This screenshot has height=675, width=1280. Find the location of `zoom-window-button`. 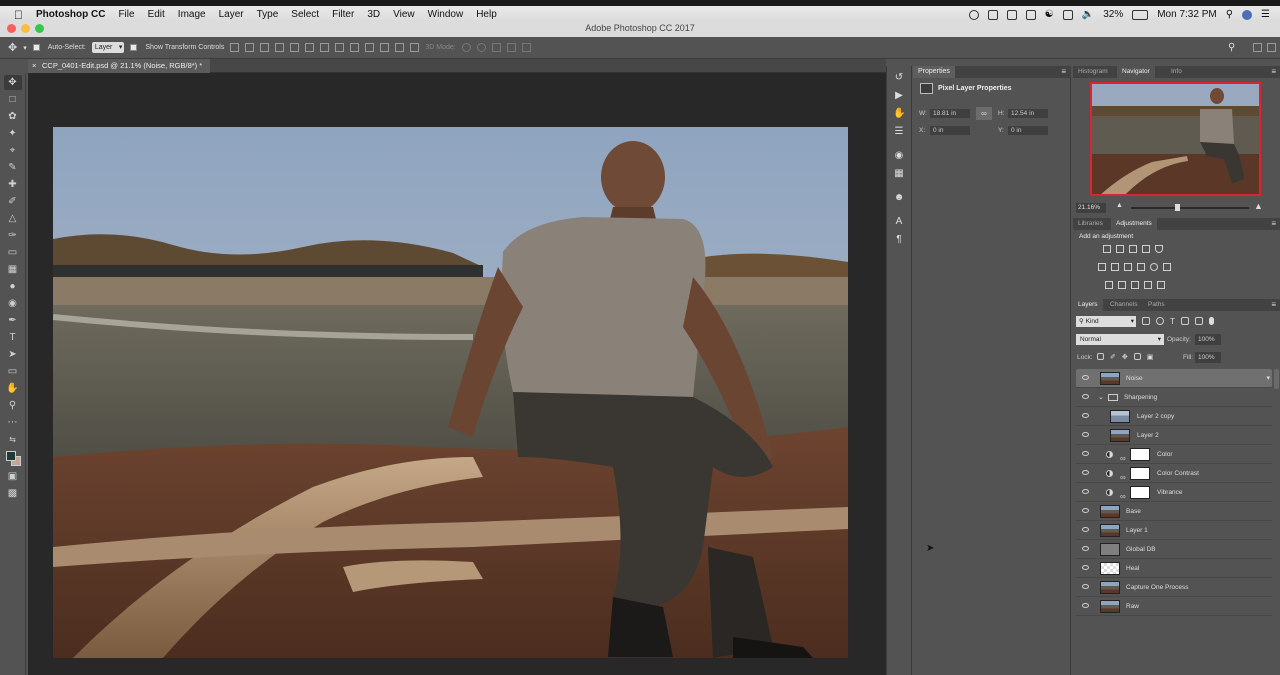

zoom-window-button is located at coordinates (39, 28).